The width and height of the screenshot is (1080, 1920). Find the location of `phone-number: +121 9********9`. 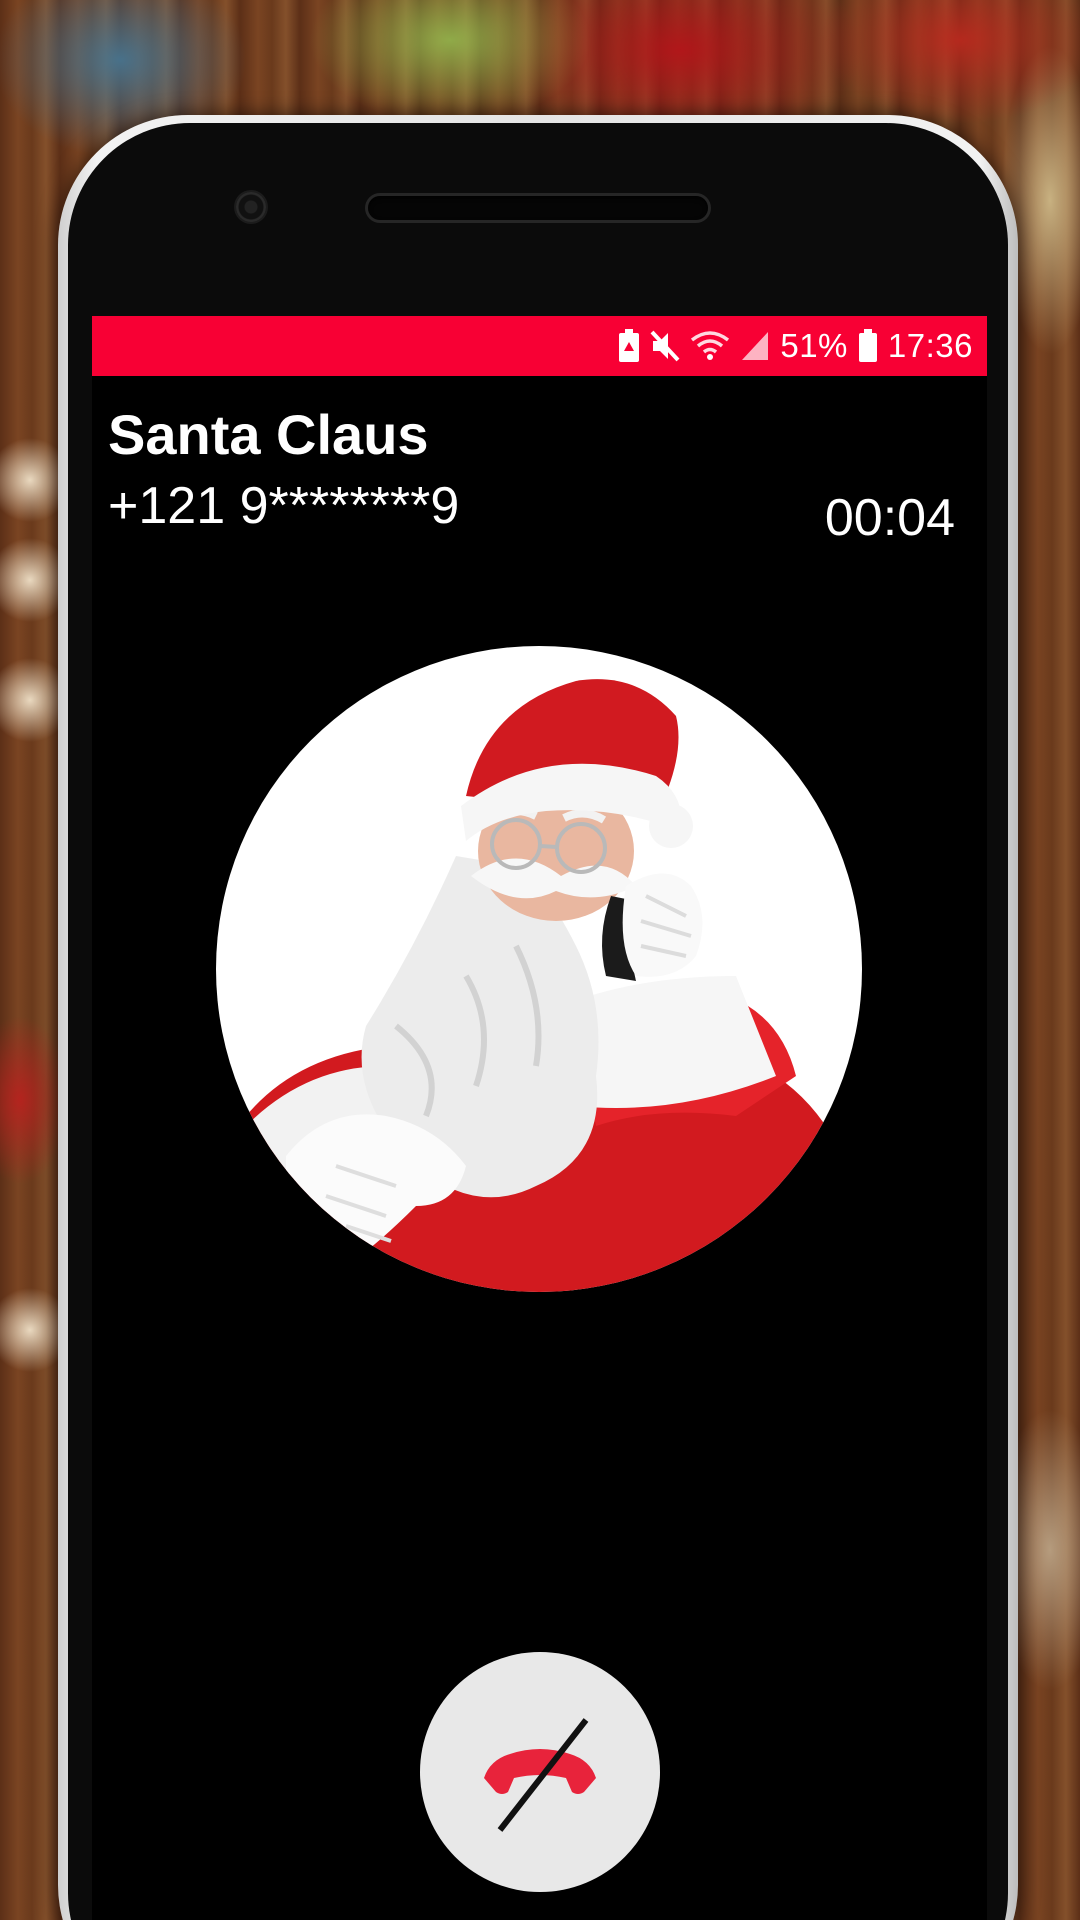

phone-number: +121 9********9 is located at coordinates (284, 506).